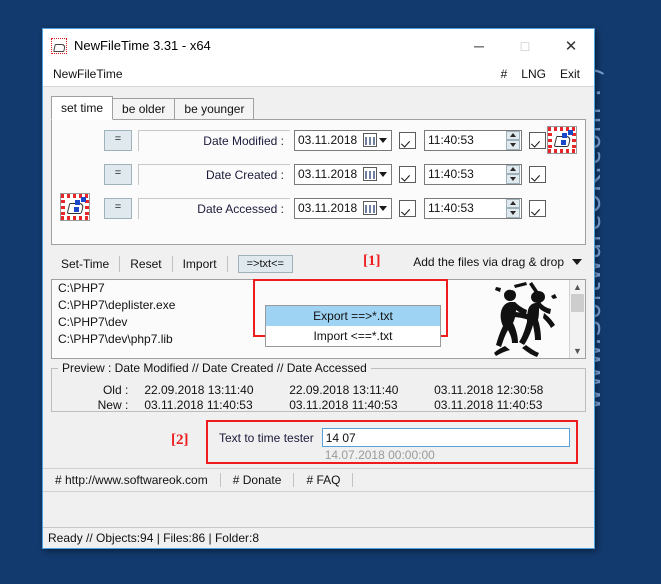  What do you see at coordinates (537, 208) in the screenshot?
I see `checkbox-time-accessed` at bounding box center [537, 208].